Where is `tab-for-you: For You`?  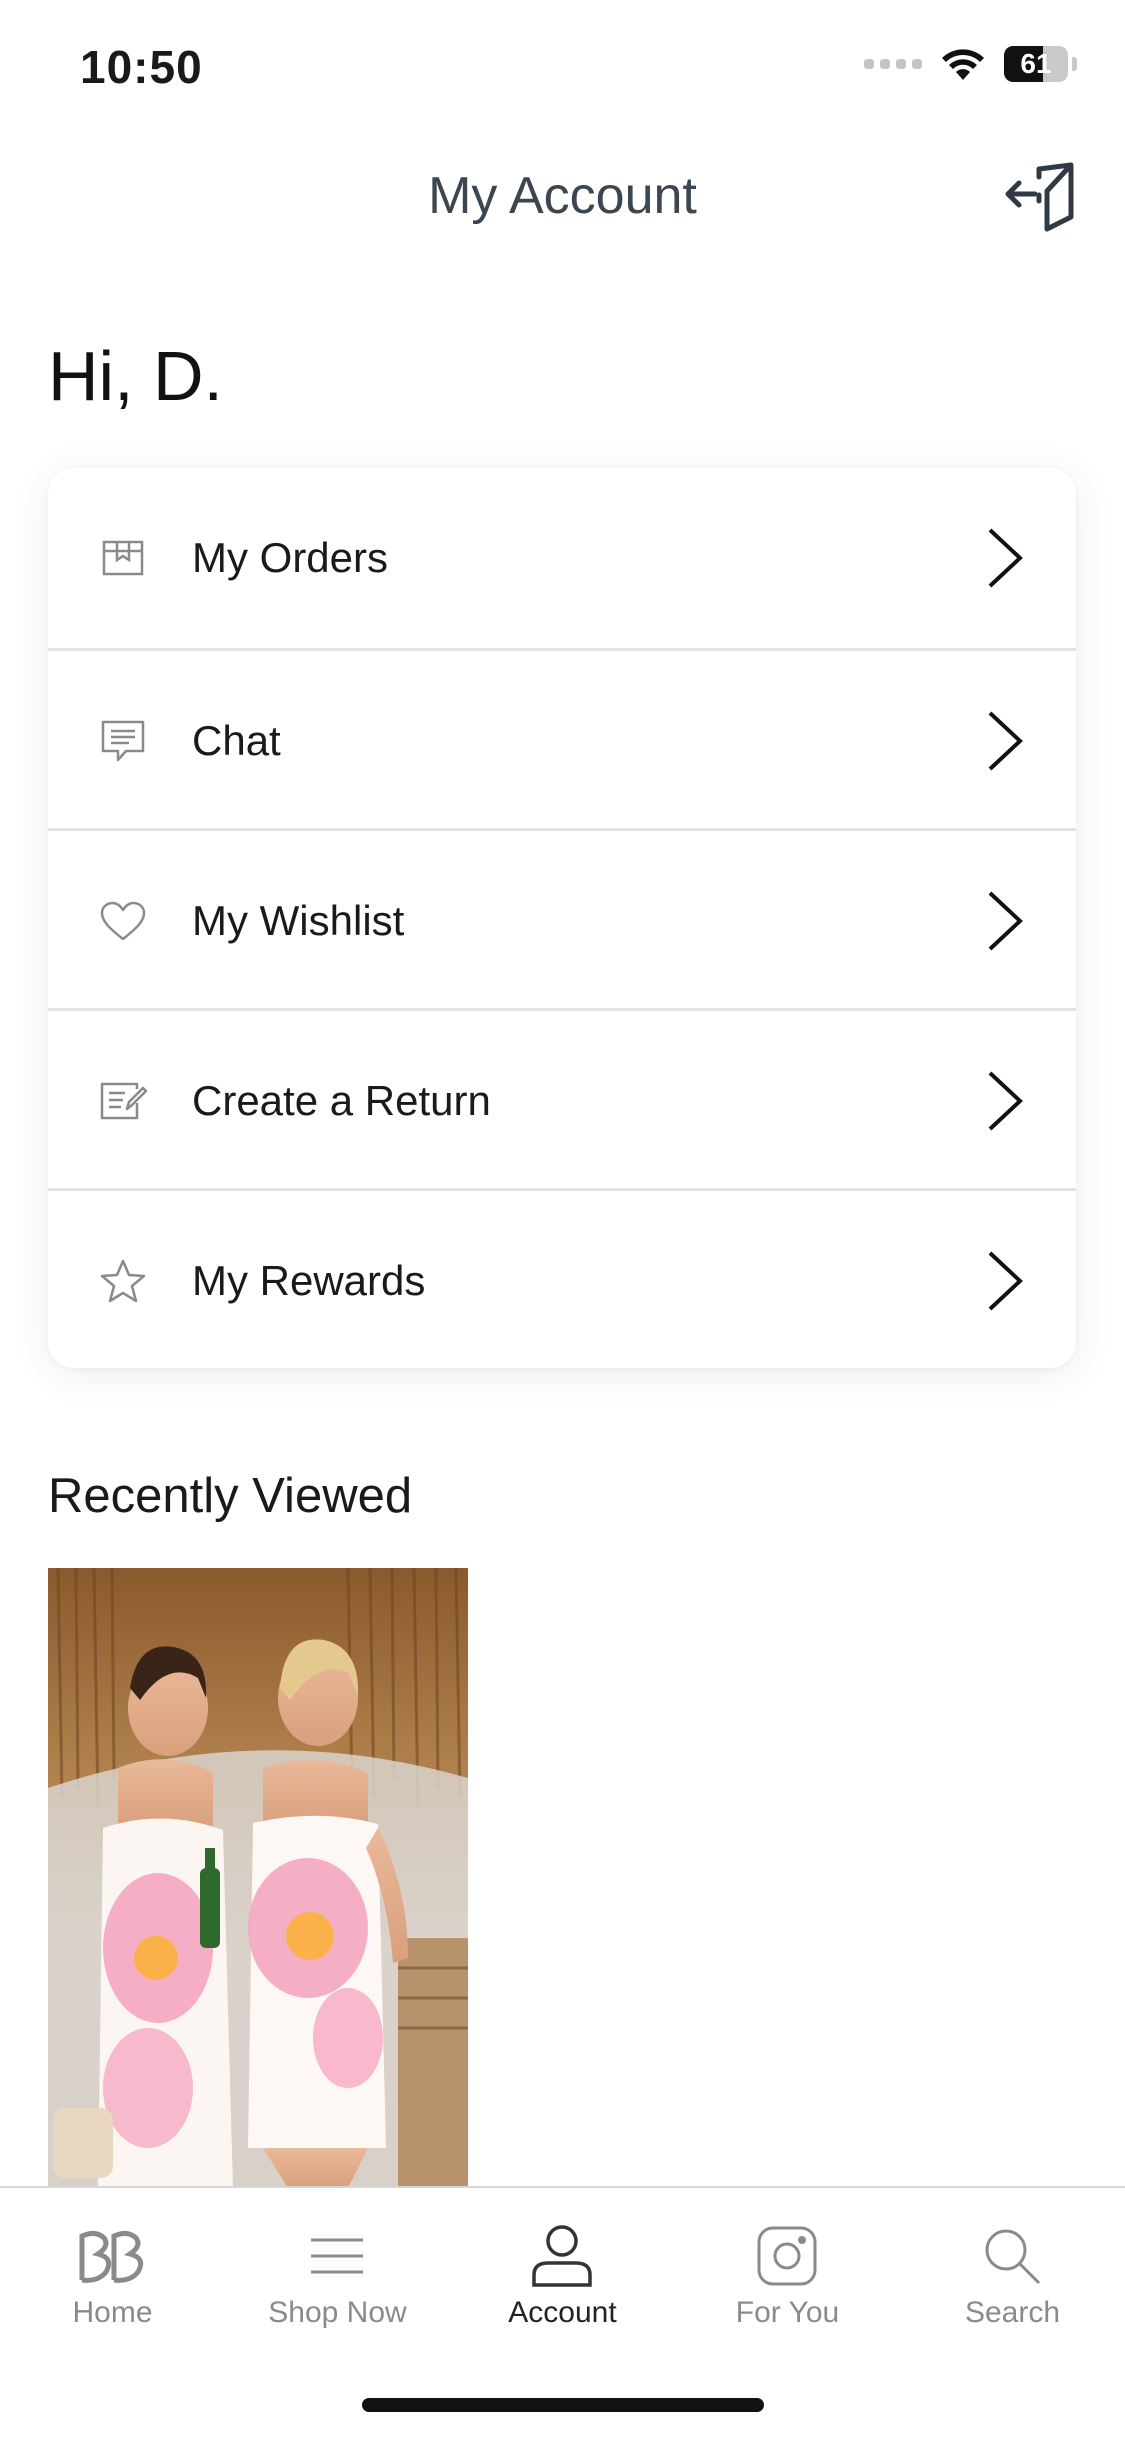
tab-for-you: For You is located at coordinates (787, 2268).